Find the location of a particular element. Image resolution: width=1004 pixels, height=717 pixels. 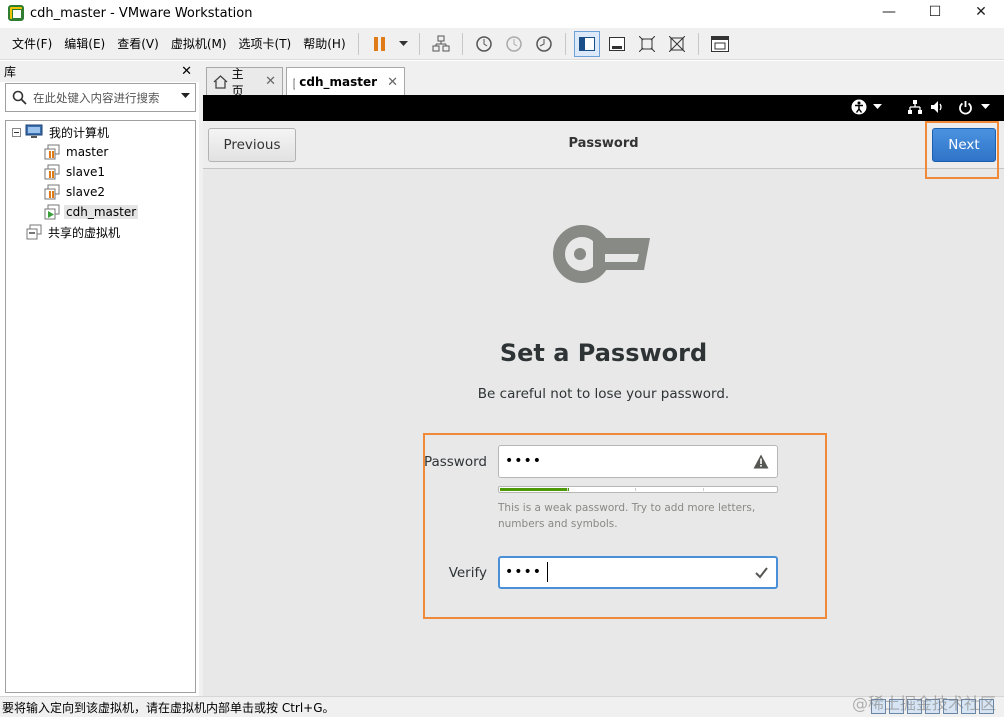

setup-header-bar: Previous Password Next is located at coordinates (603, 145).